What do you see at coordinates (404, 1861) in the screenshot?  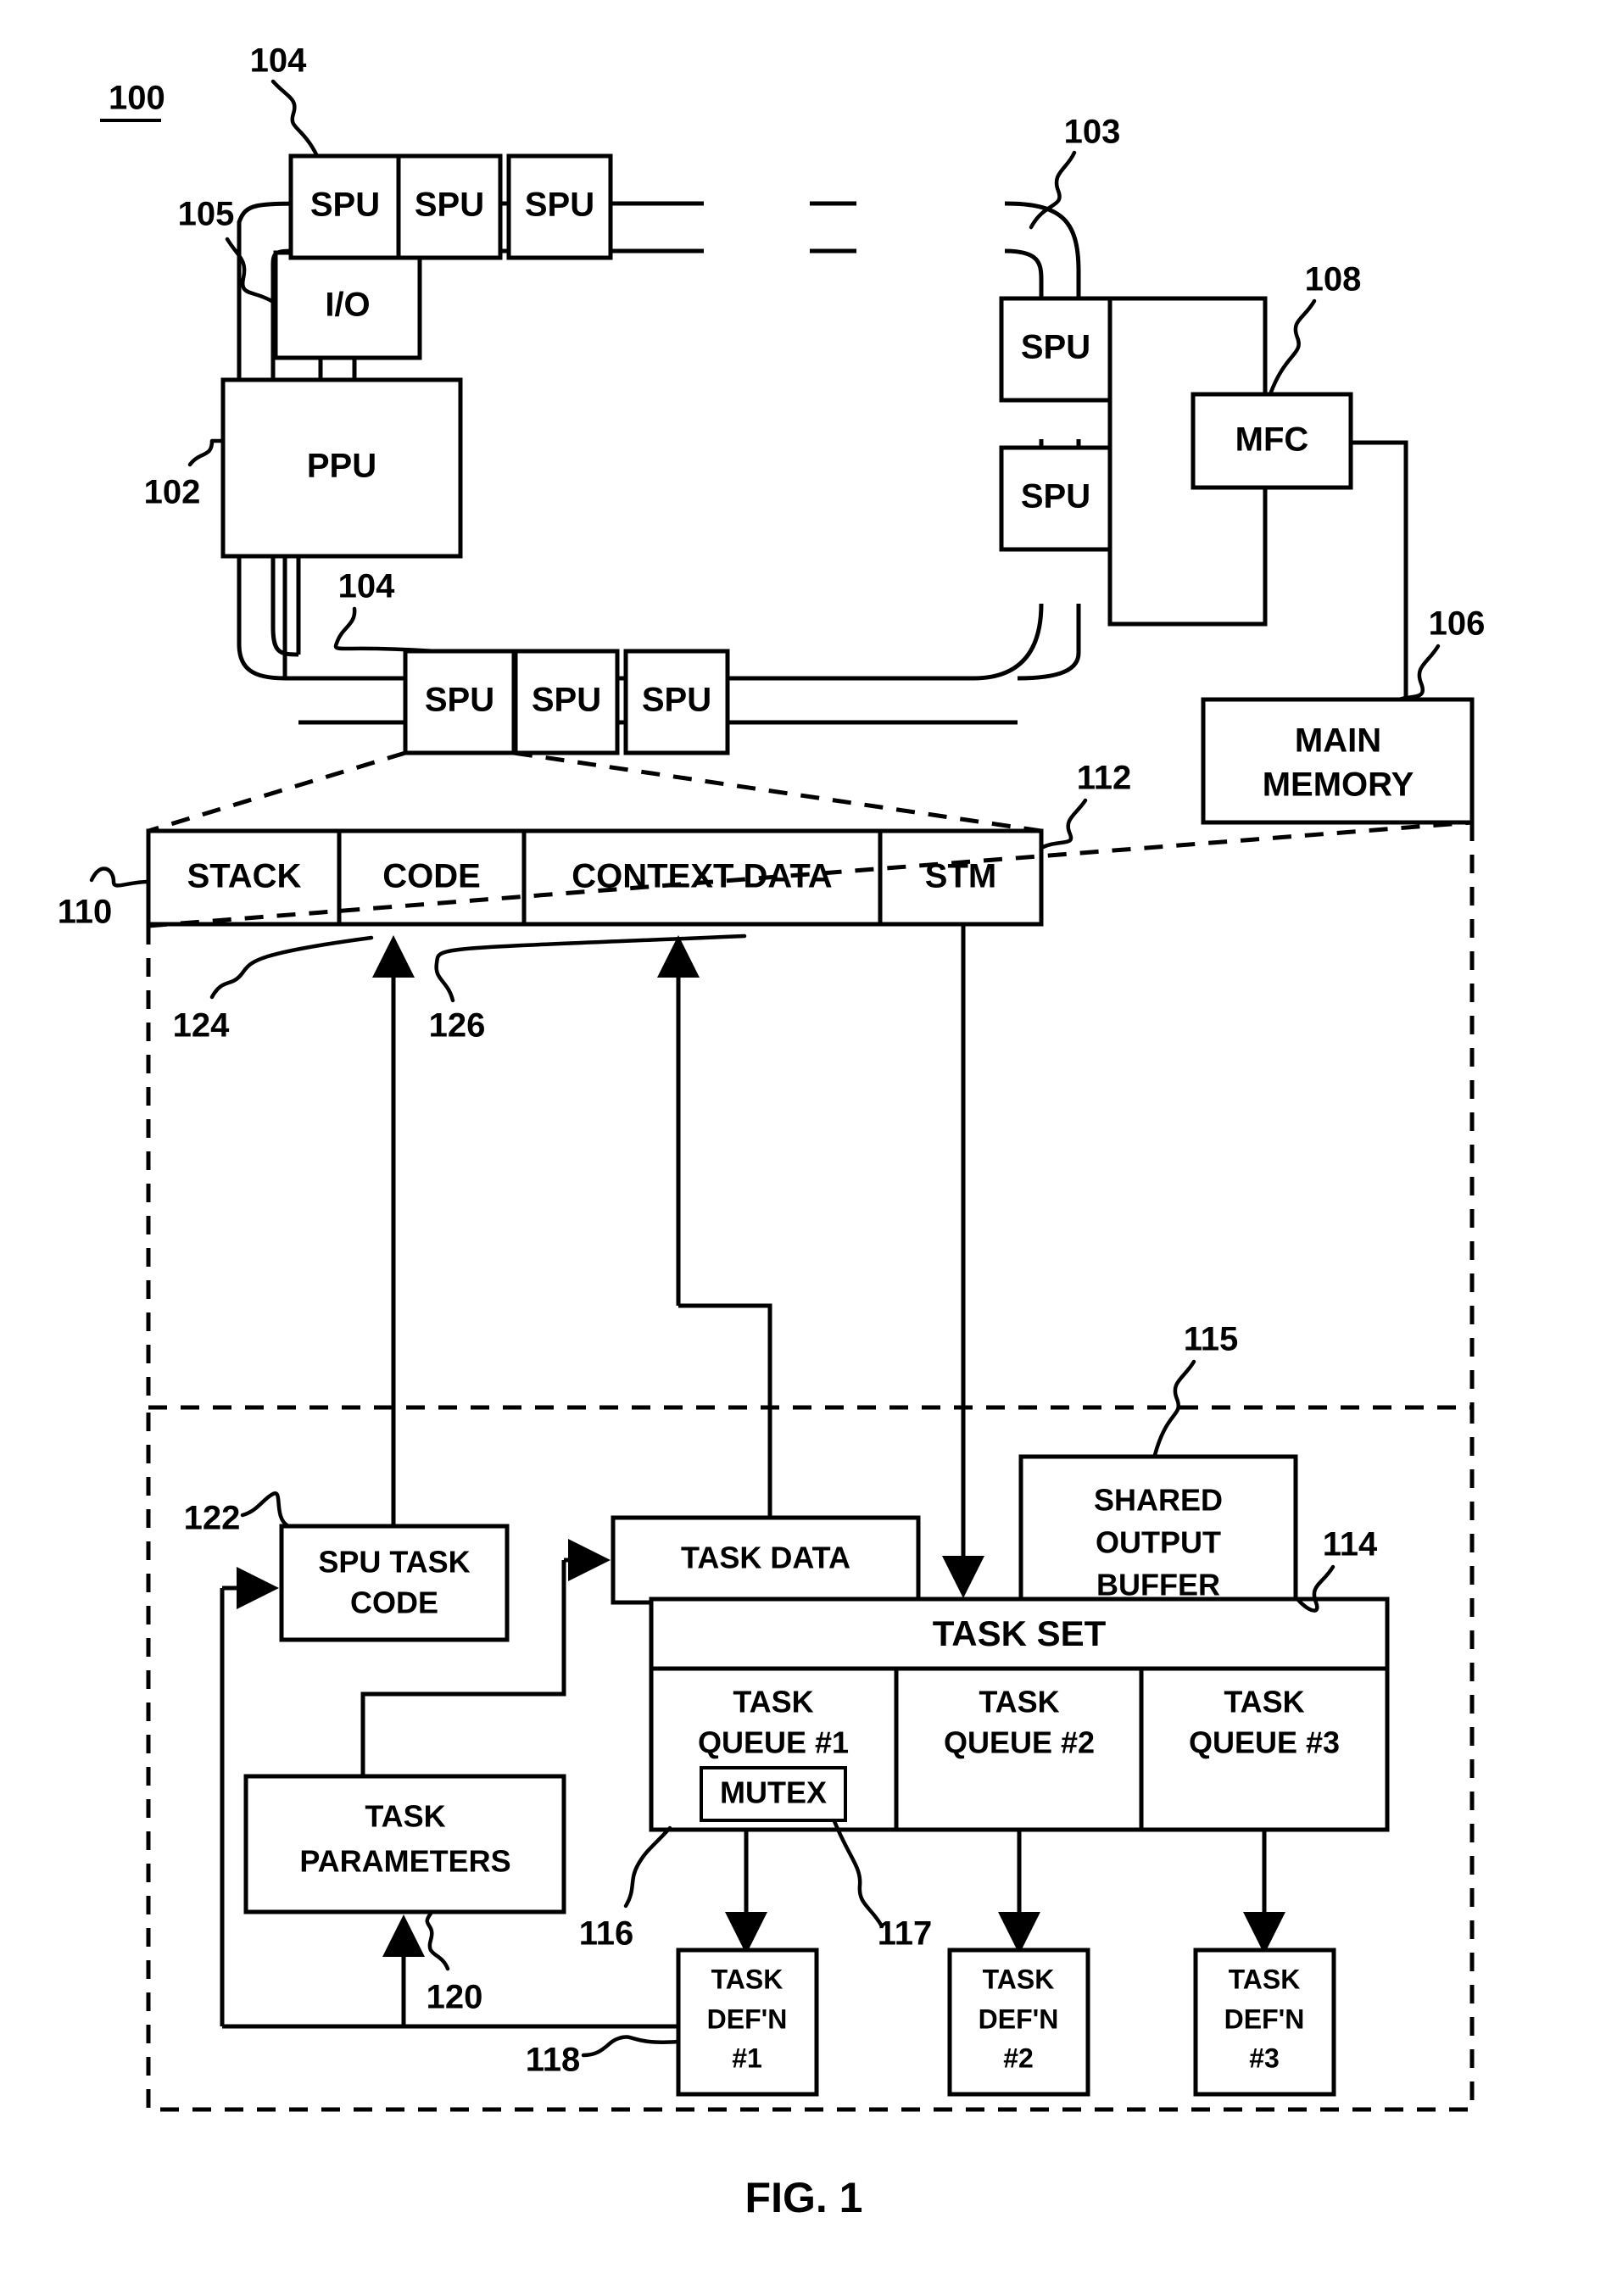 I see `task-parameters-label-line2: PARAMETERS` at bounding box center [404, 1861].